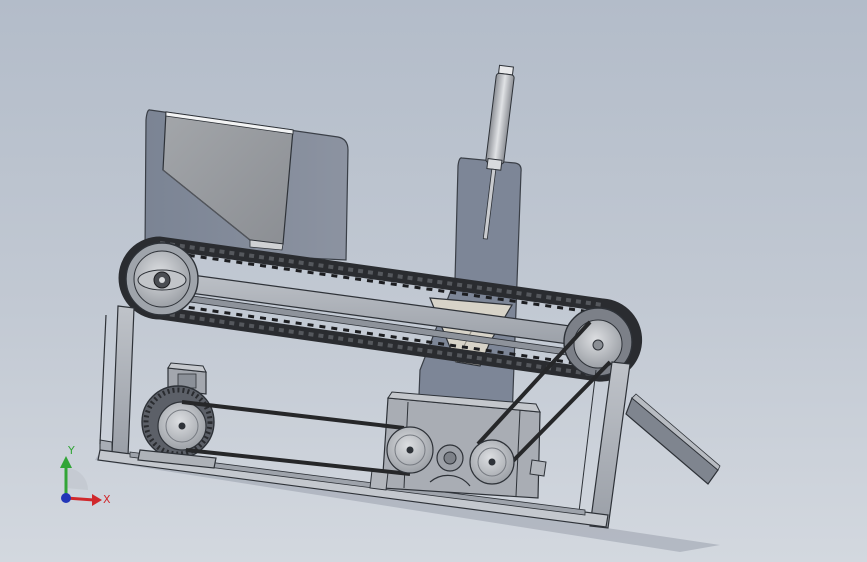  What do you see at coordinates (66, 498) in the screenshot?
I see `z-axis-dot` at bounding box center [66, 498].